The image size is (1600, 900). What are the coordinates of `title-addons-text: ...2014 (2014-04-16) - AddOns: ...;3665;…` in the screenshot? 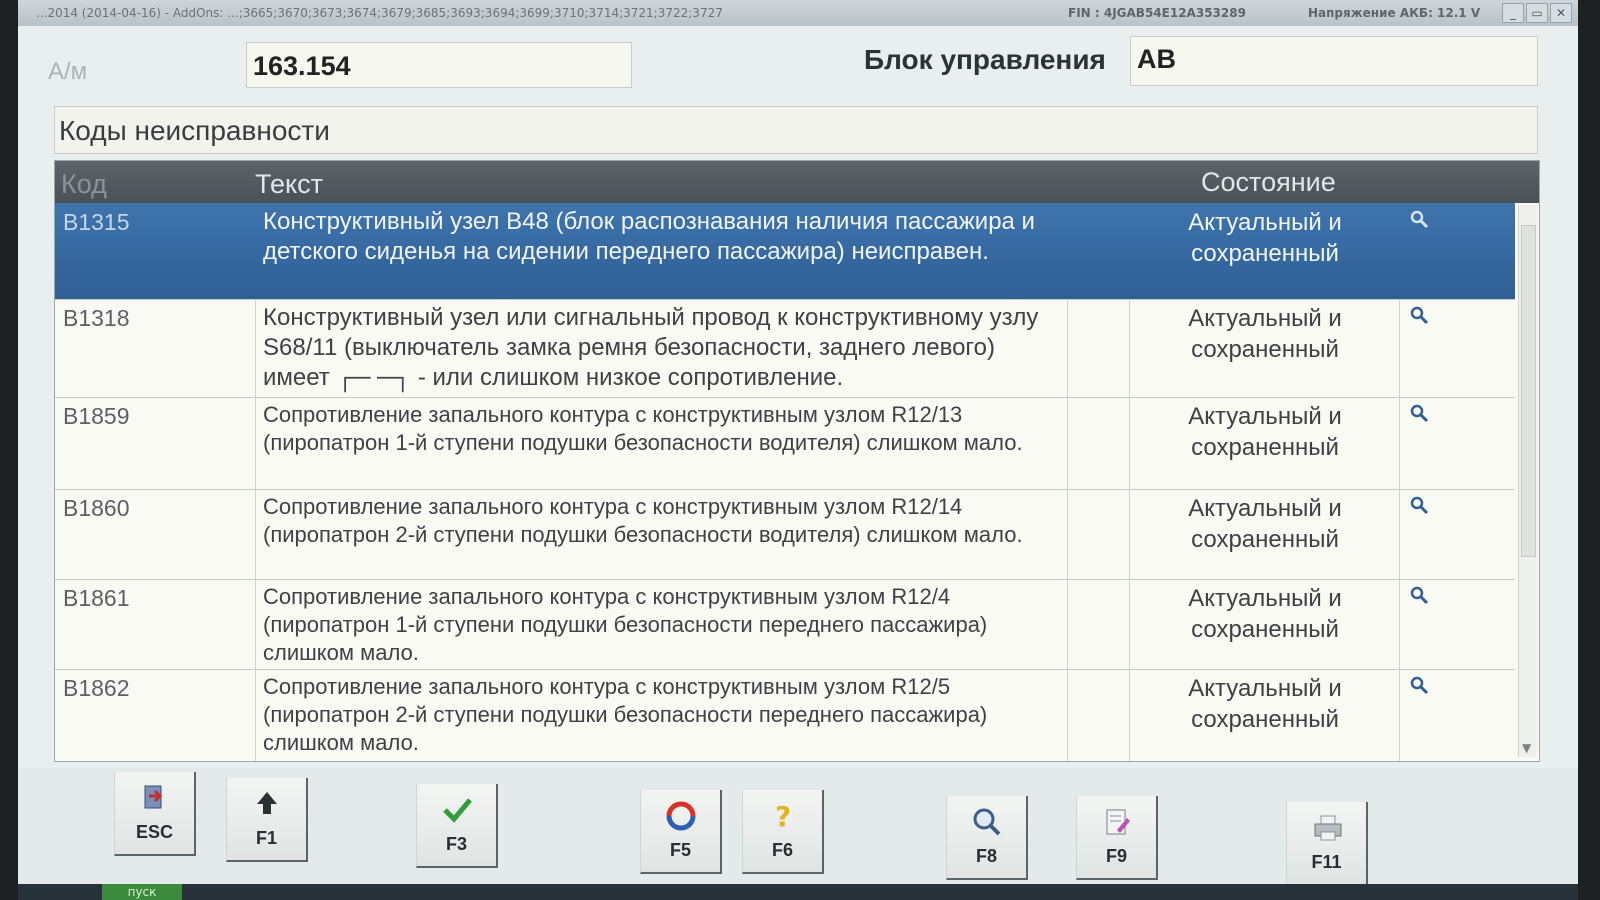 It's located at (379, 13).